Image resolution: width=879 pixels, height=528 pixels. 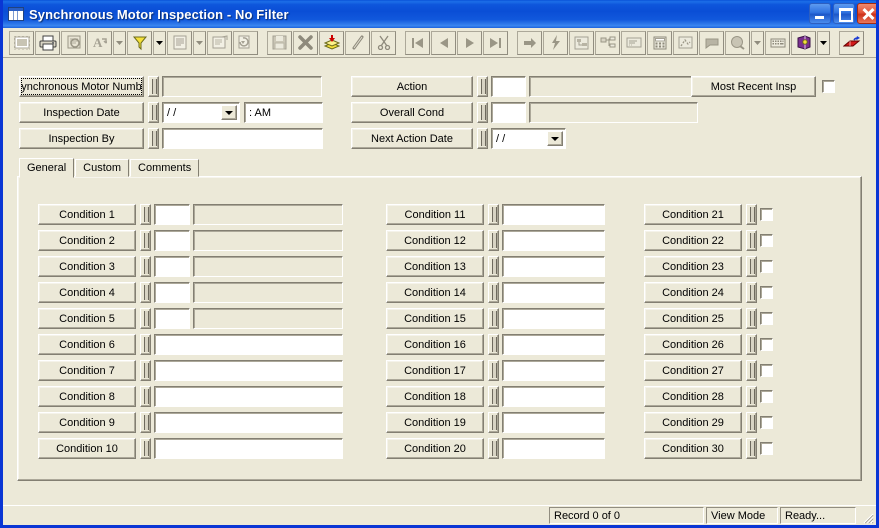 I want to click on condition-19-label-button: Condition 19, so click(x=435, y=422).